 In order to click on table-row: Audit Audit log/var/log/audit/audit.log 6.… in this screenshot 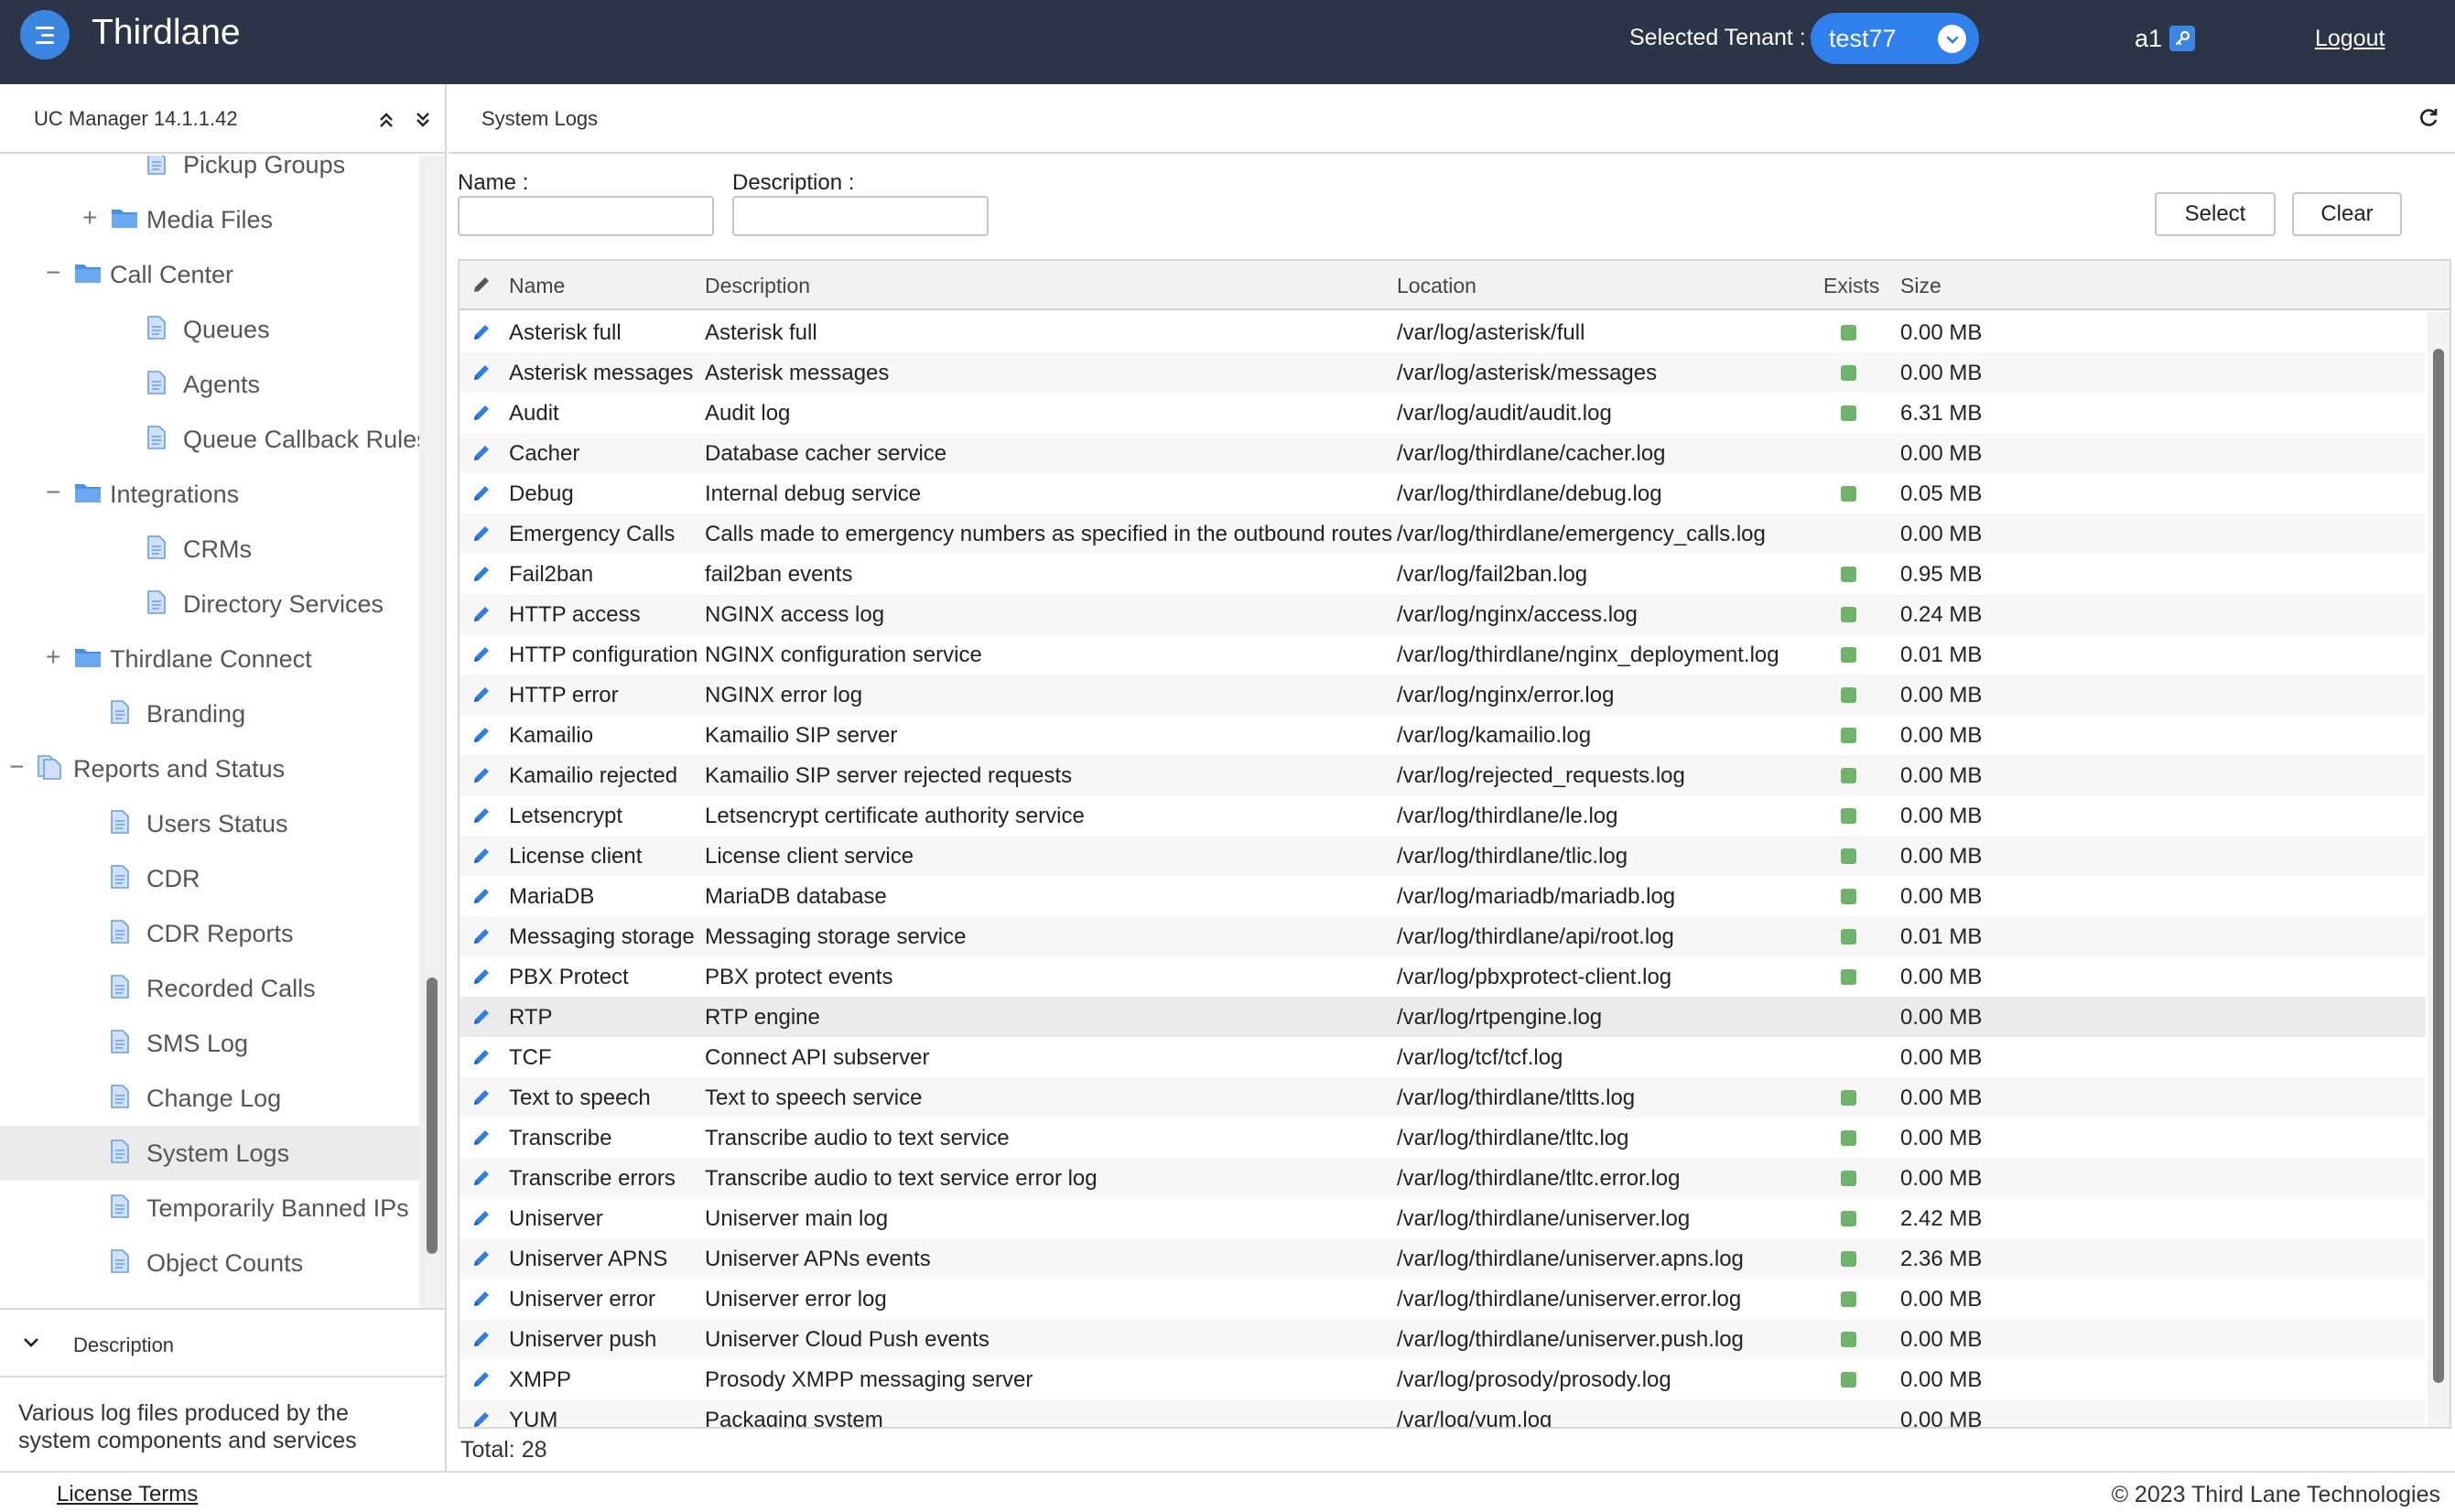, I will do `click(1443, 413)`.